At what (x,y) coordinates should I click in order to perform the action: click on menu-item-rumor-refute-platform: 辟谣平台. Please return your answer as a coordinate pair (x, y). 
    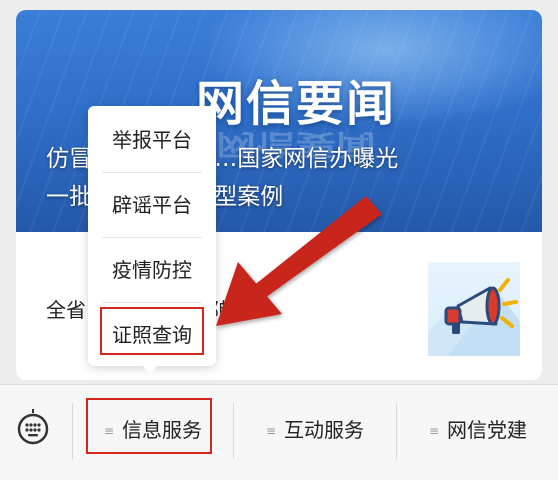
    Looking at the image, I should click on (152, 205).